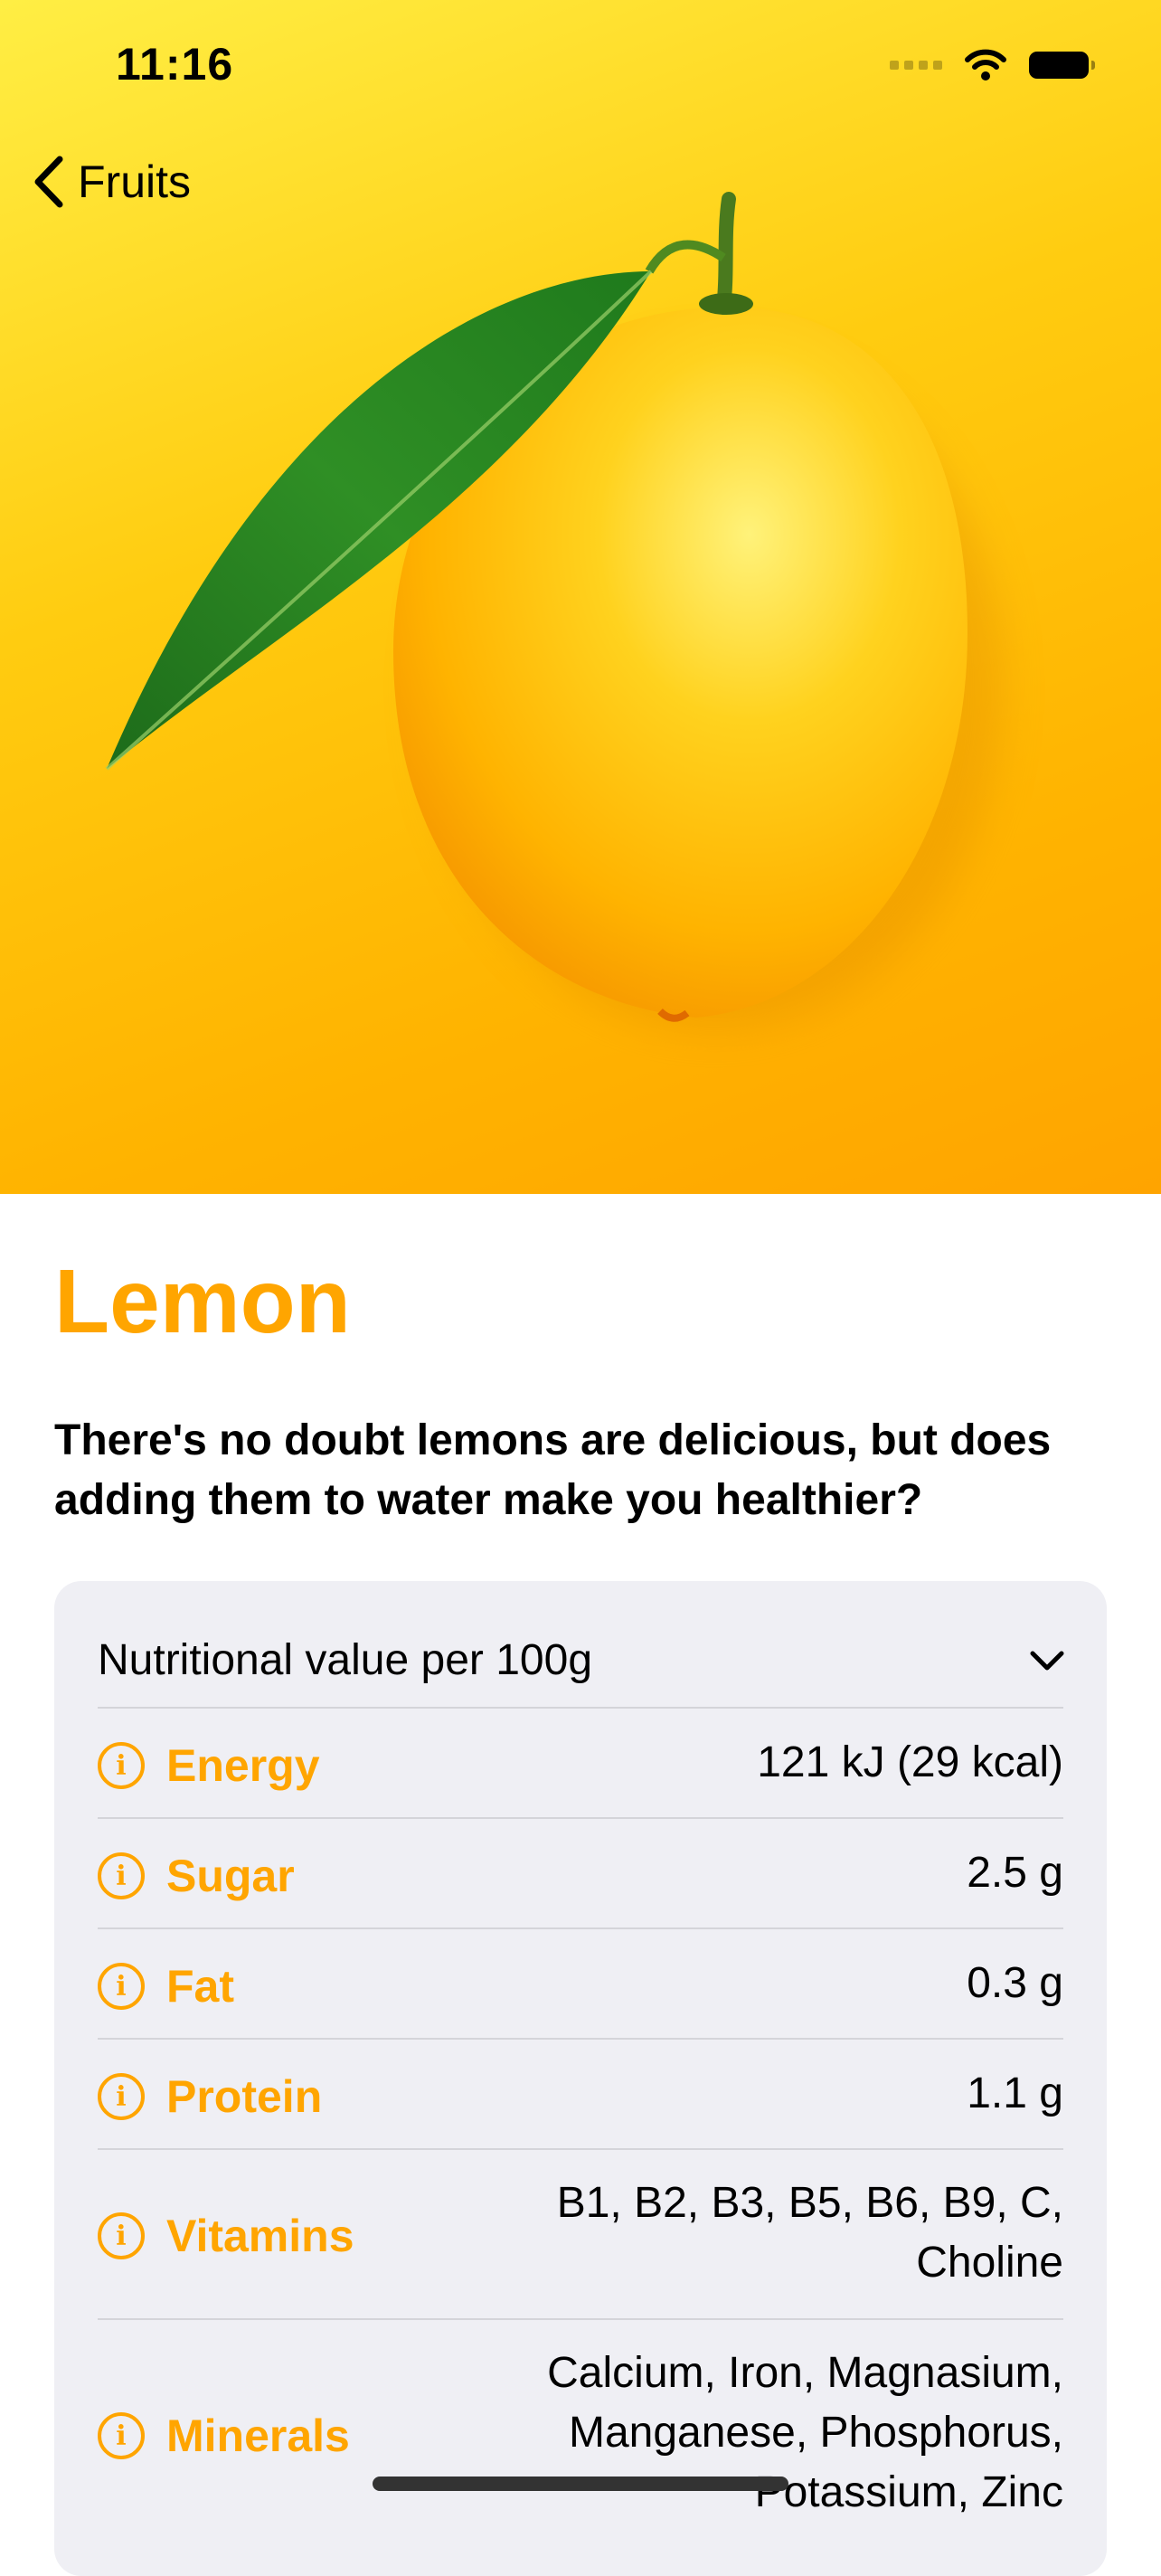  I want to click on nutrient-value: 0.3 g, so click(1015, 1983).